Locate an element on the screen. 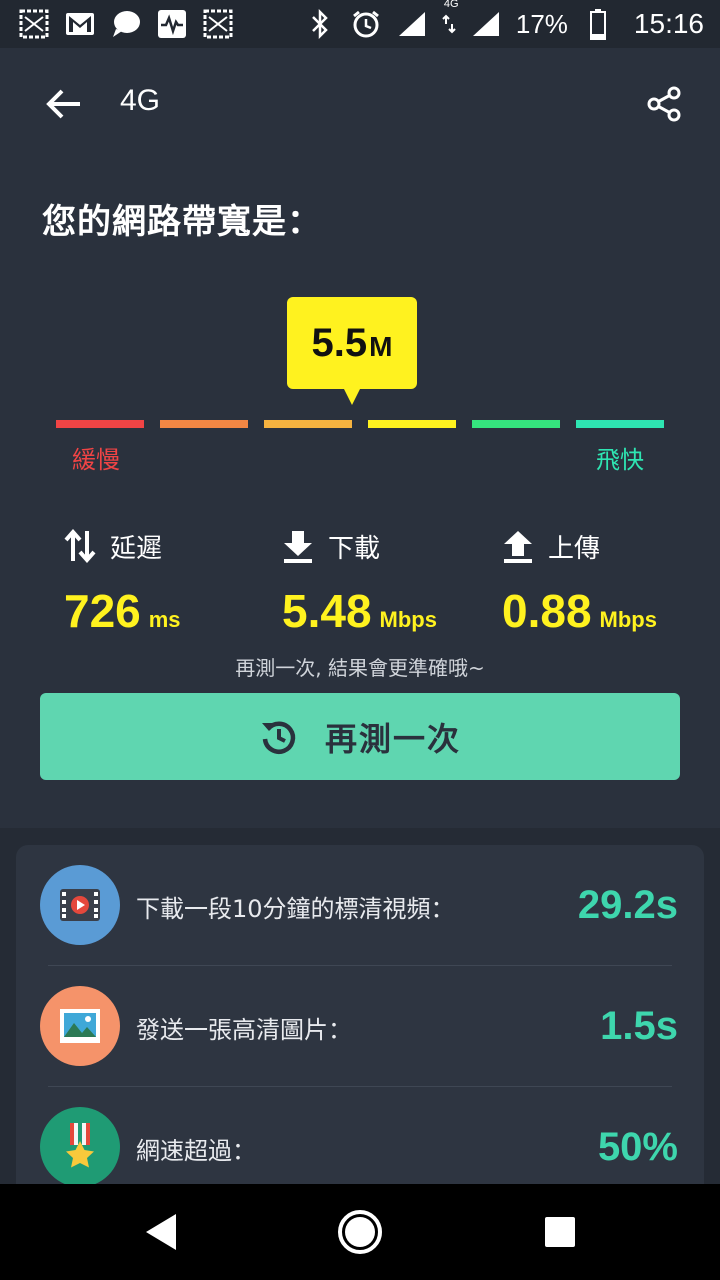 Image resolution: width=720 pixels, height=1280 pixels. bandwidth-bubble: 5.5 M is located at coordinates (352, 351).